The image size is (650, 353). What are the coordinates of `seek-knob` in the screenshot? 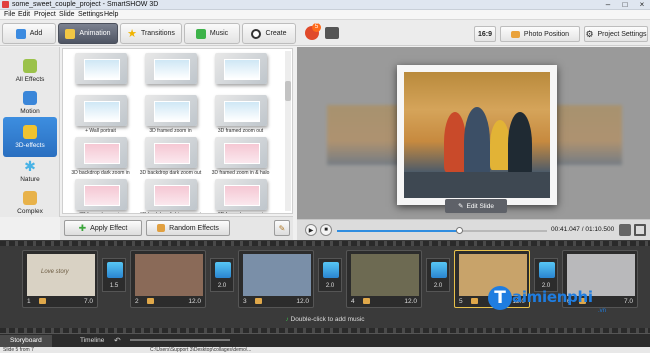 It's located at (459, 230).